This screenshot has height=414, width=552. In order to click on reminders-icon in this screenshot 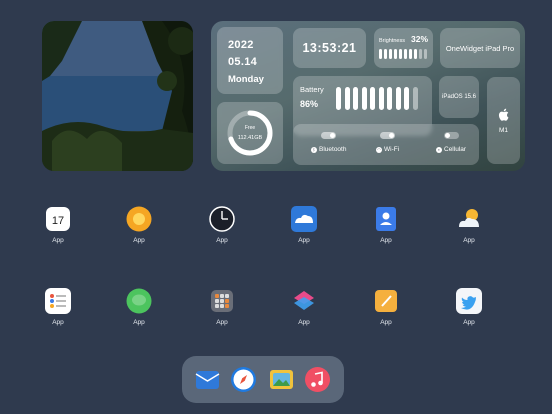, I will do `click(58, 301)`.